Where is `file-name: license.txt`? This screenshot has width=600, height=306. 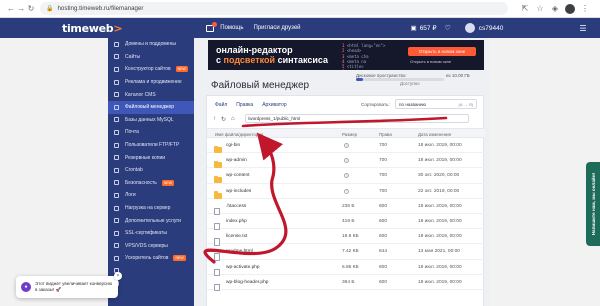 file-name: license.txt is located at coordinates (236, 236).